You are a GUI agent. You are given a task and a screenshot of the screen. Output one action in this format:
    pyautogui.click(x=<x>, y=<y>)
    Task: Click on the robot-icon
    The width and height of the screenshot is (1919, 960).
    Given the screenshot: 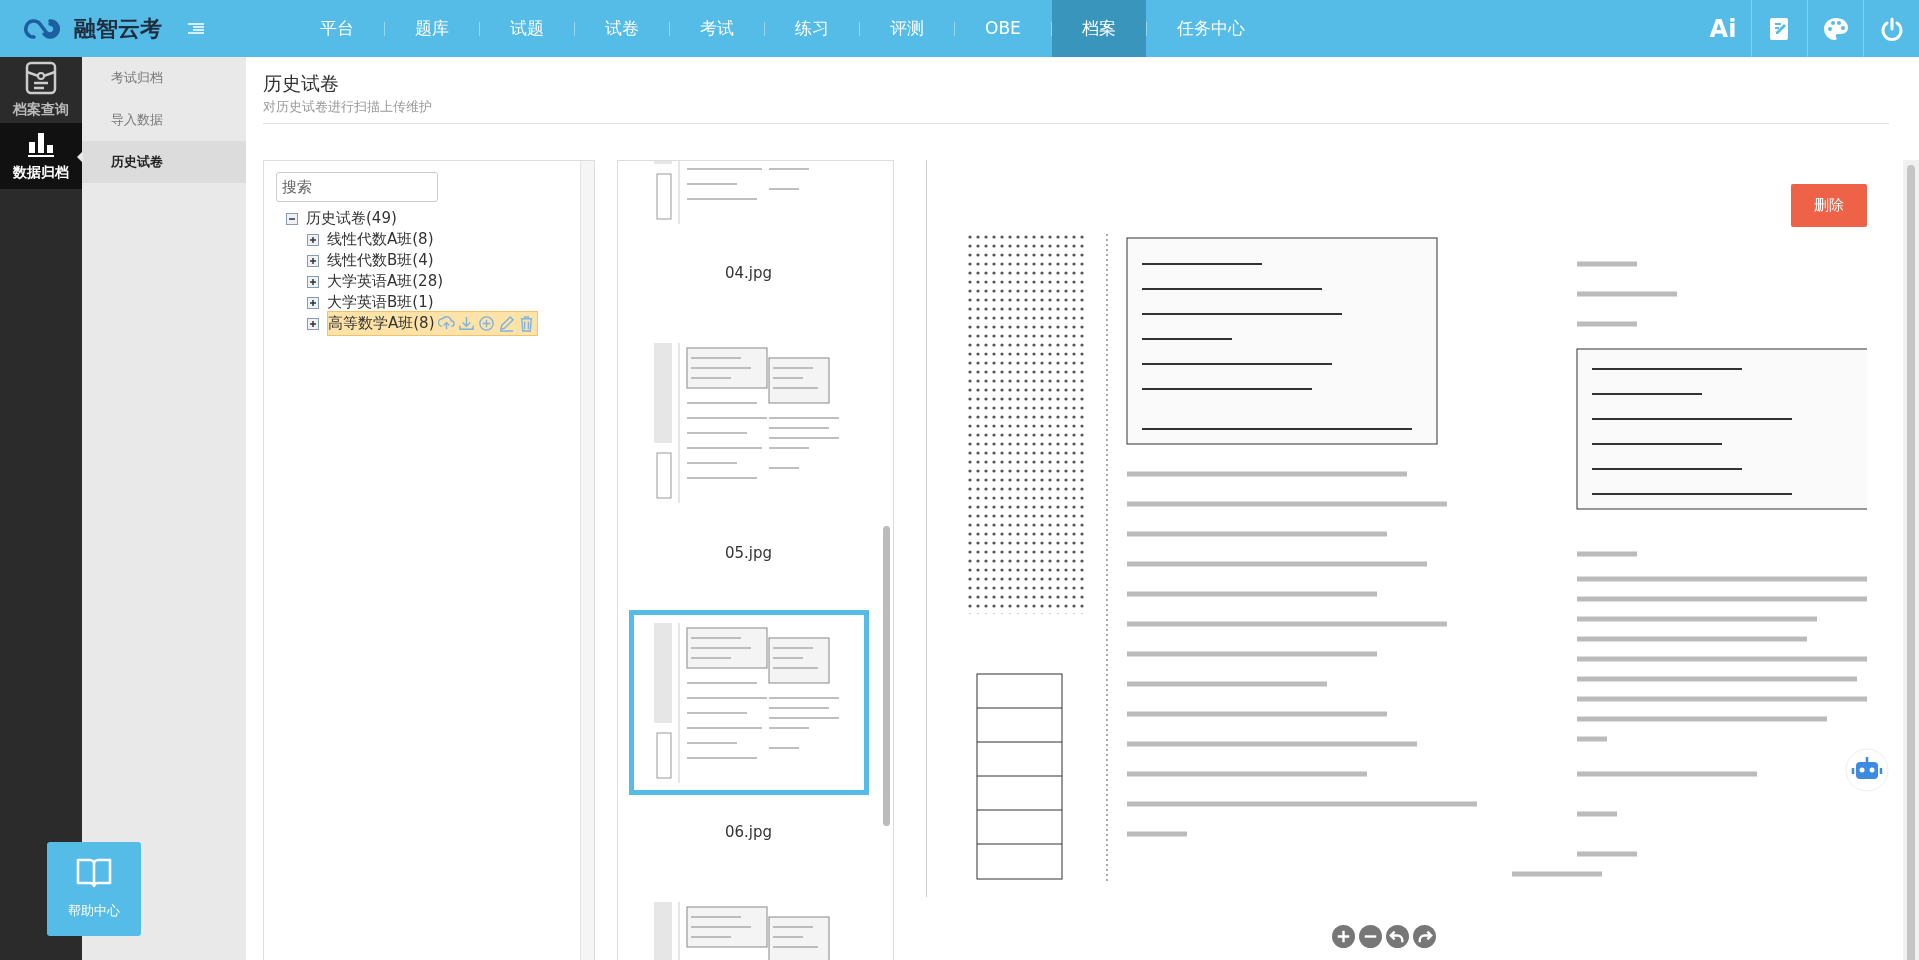 What is the action you would take?
    pyautogui.click(x=1867, y=770)
    